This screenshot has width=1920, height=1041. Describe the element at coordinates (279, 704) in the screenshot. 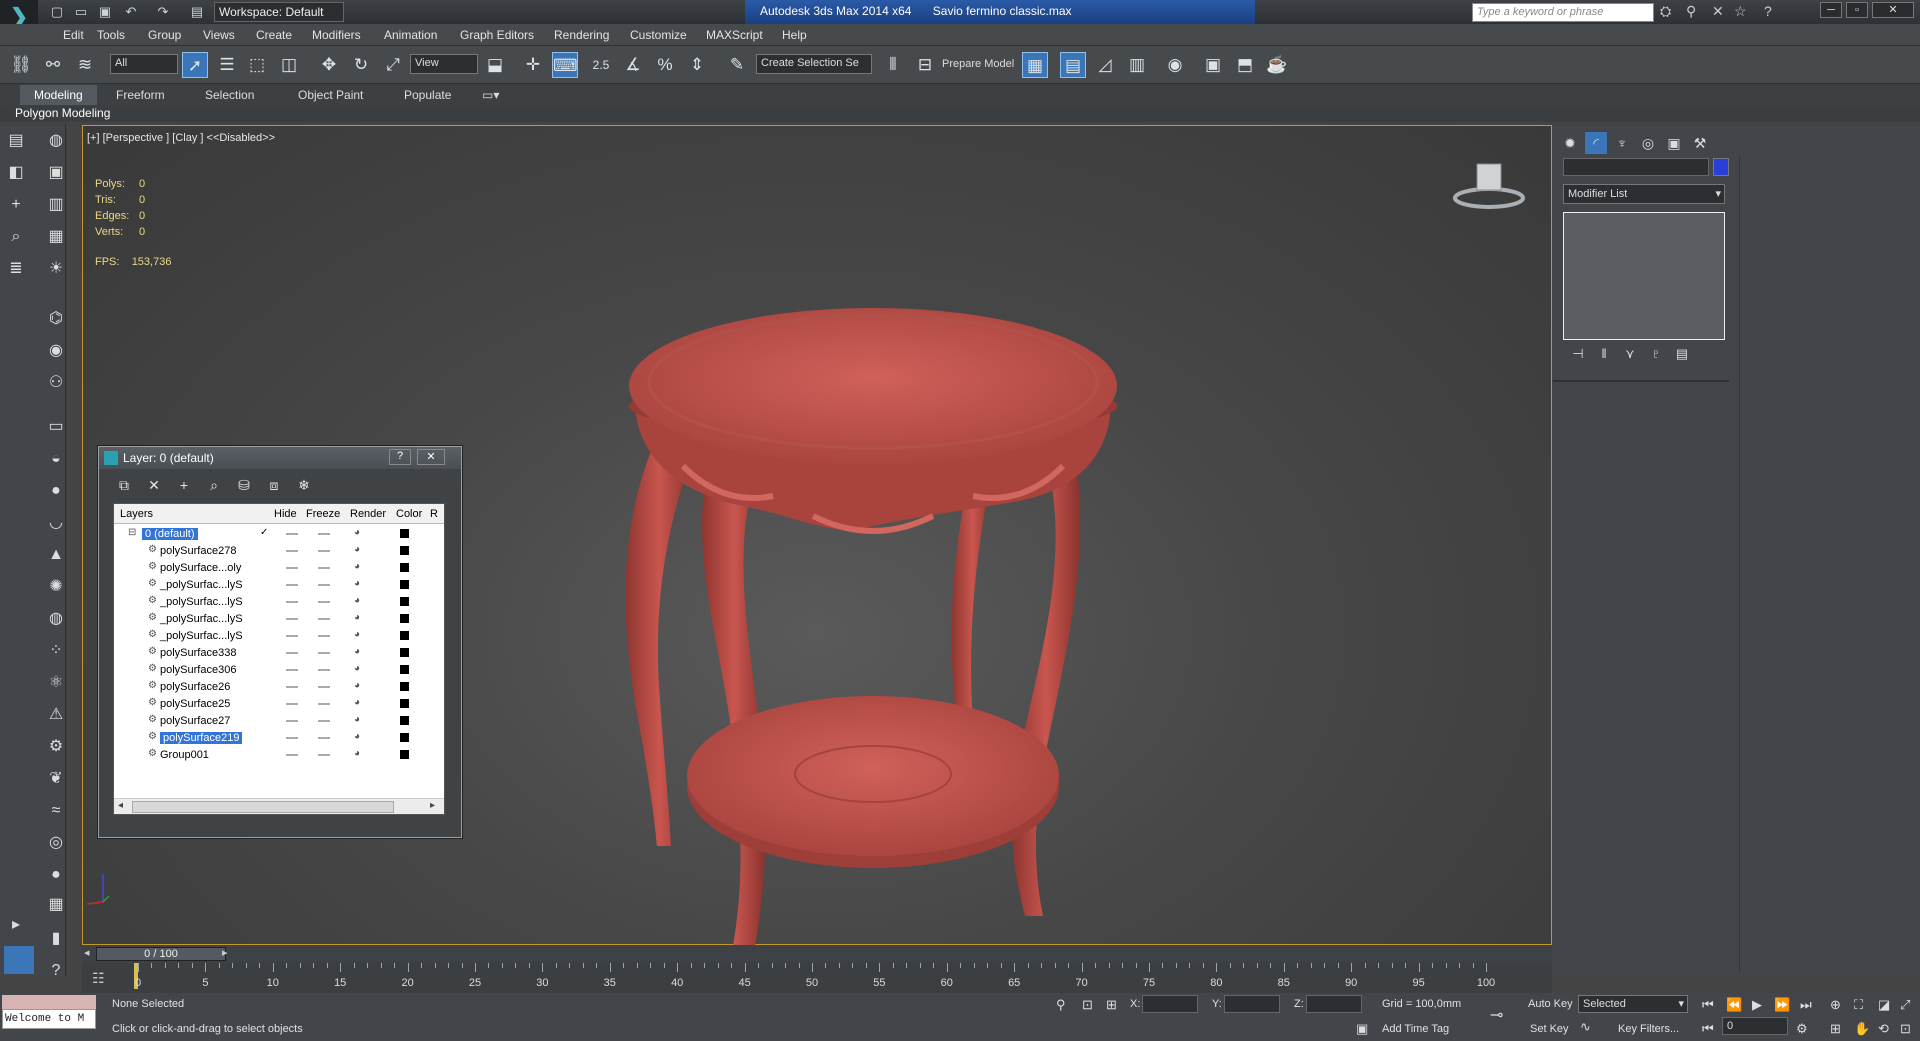

I see `layer-row: ⚙ polySurface25 ◕` at that location.